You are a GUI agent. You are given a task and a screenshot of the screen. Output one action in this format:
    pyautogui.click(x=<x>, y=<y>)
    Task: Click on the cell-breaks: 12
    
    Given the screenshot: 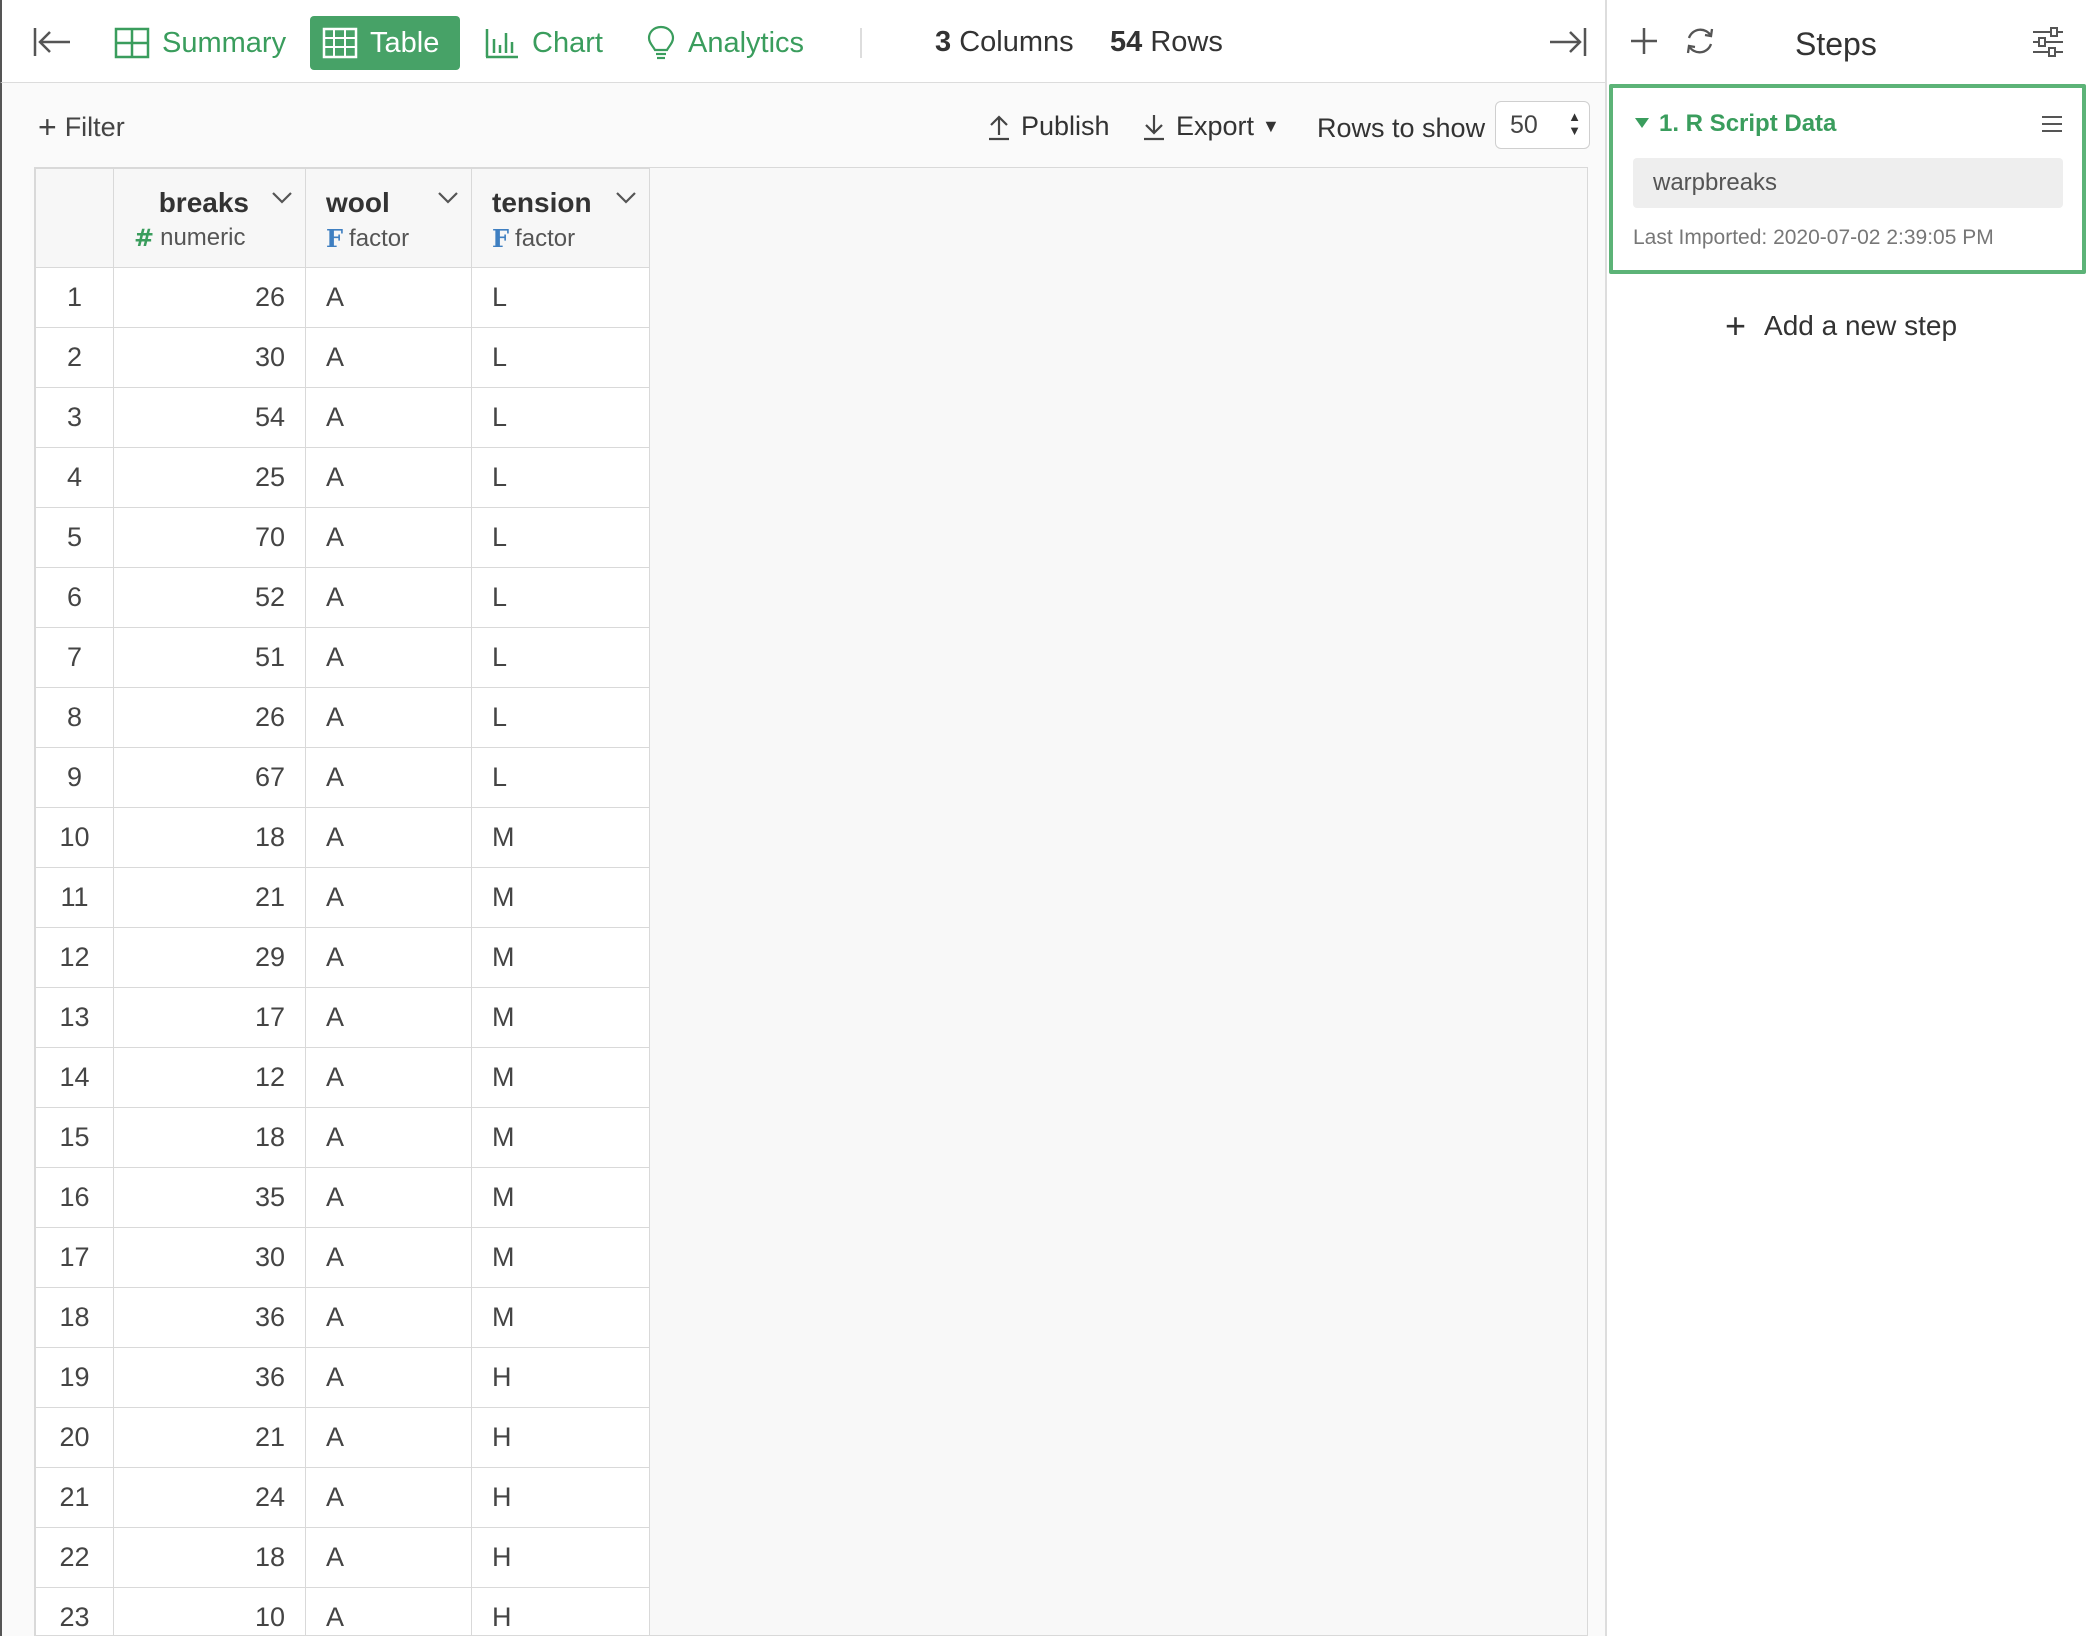 What is the action you would take?
    pyautogui.click(x=209, y=1077)
    